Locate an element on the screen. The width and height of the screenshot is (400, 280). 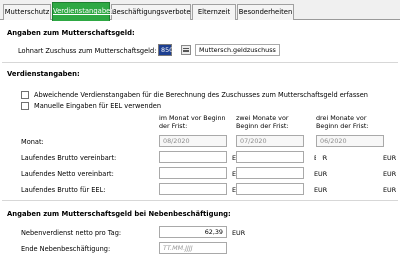
tab-beschaeftigungsverbote: Beschäftigungsverbote is located at coordinates (151, 12).